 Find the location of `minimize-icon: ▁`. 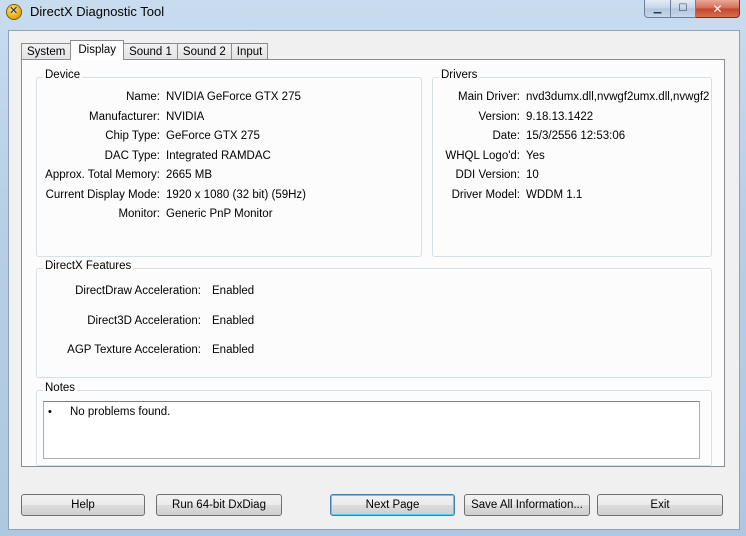

minimize-icon: ▁ is located at coordinates (657, 8).